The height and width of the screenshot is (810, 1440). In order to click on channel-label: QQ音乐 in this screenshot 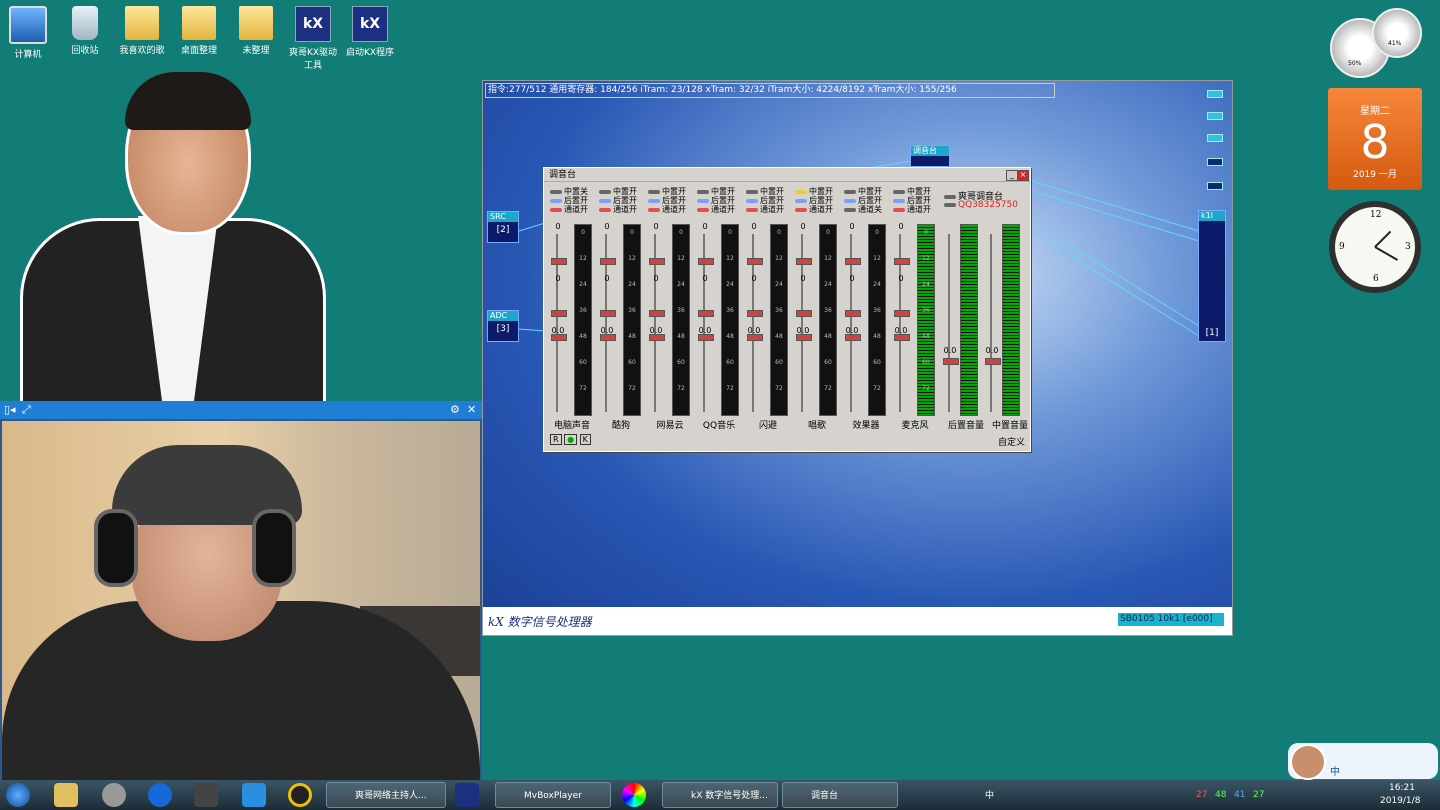, I will do `click(719, 426)`.